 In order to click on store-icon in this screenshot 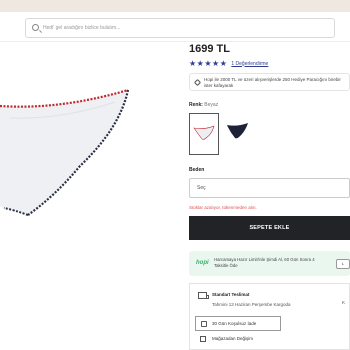, I will do `click(203, 339)`.